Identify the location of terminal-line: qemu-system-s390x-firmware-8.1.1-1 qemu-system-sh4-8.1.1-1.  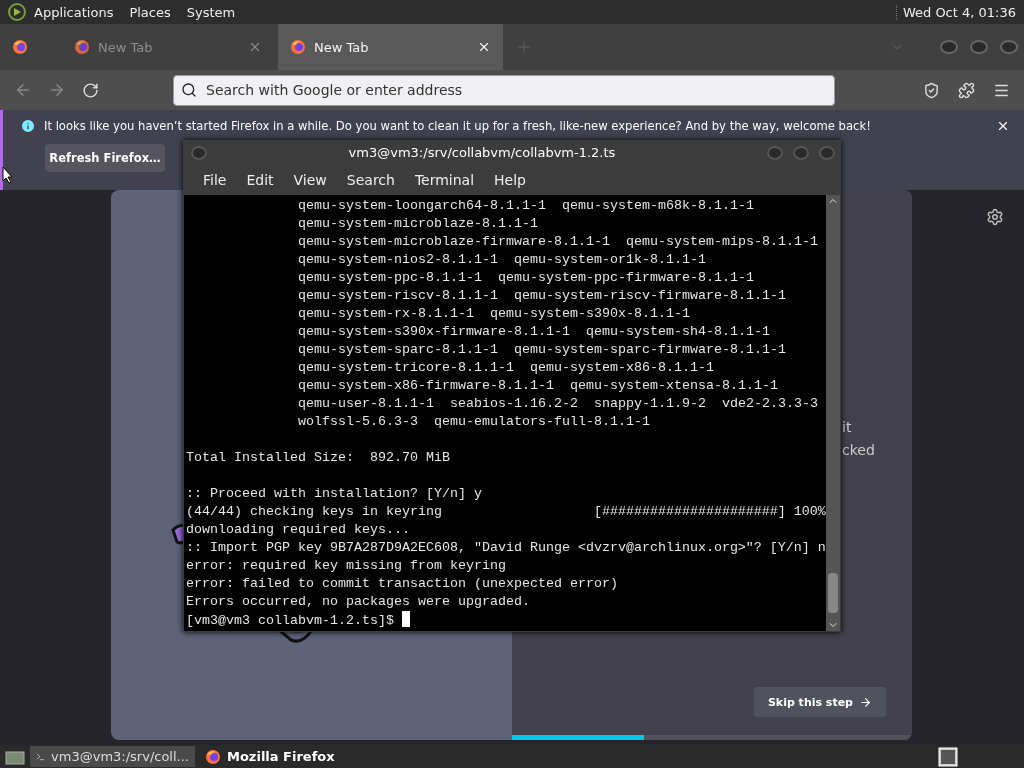
(534, 331).